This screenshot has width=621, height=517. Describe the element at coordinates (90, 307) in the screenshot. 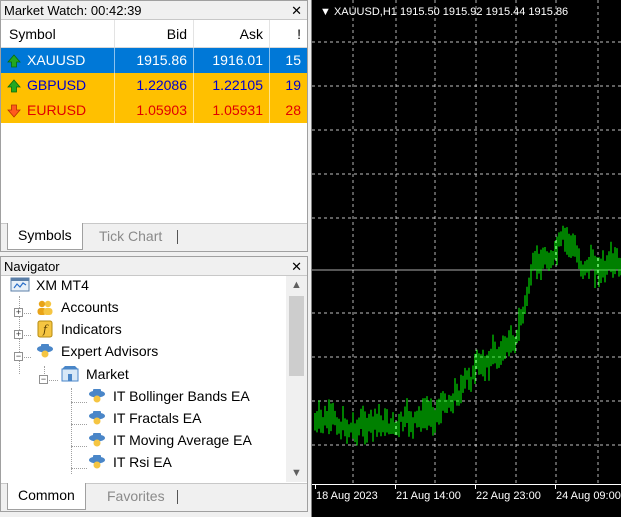

I see `tree-node-label: Accounts` at that location.